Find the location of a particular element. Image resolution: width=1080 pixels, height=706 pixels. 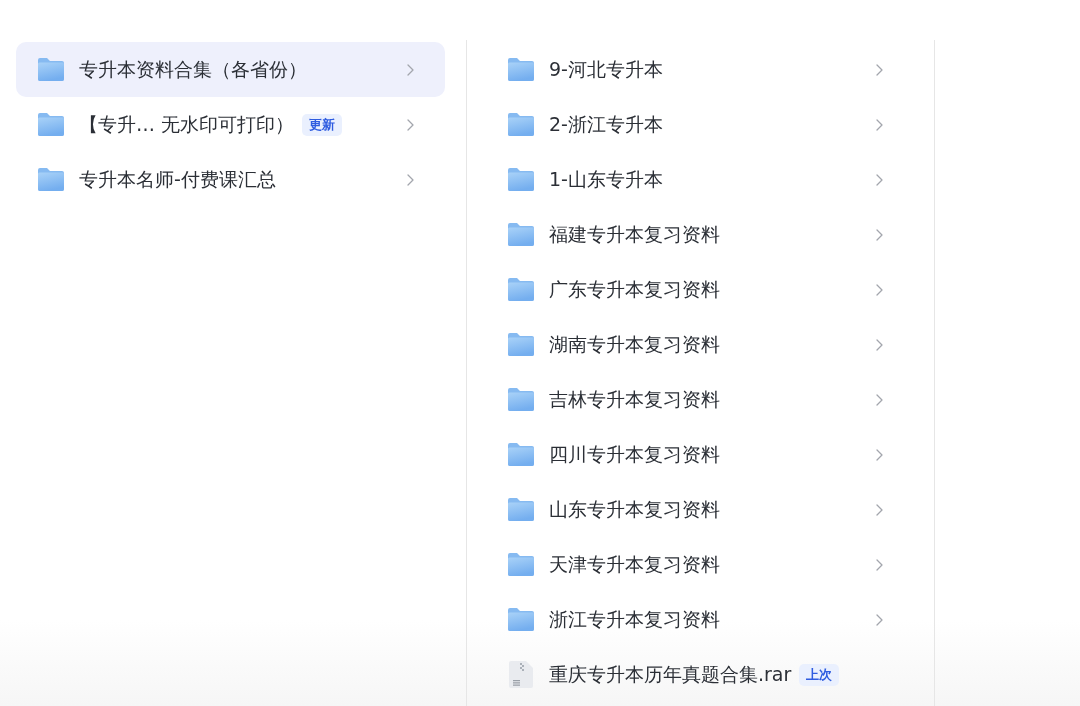

folder-row: 福建专升本复习资料 is located at coordinates (700, 234).